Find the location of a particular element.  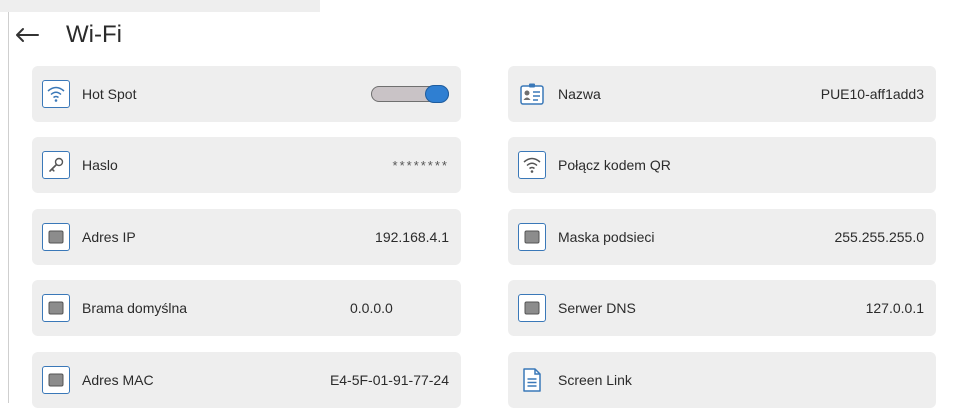

page-header: Wi-Fi is located at coordinates (68, 35).